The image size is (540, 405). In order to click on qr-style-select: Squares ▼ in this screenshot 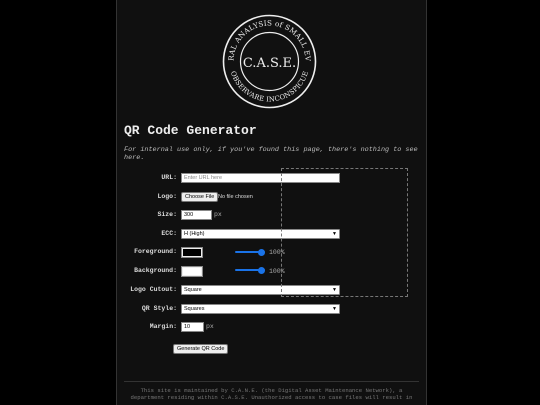, I will do `click(260, 309)`.